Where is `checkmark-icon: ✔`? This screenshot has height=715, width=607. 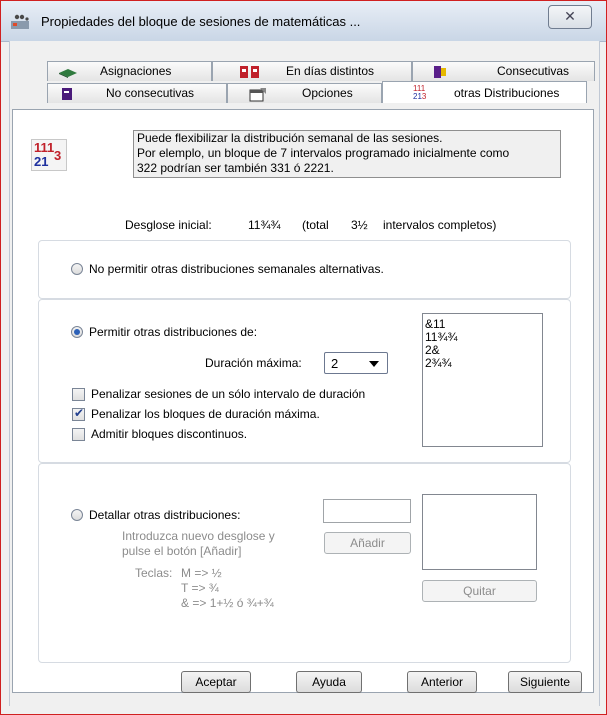 checkmark-icon: ✔ is located at coordinates (79, 413).